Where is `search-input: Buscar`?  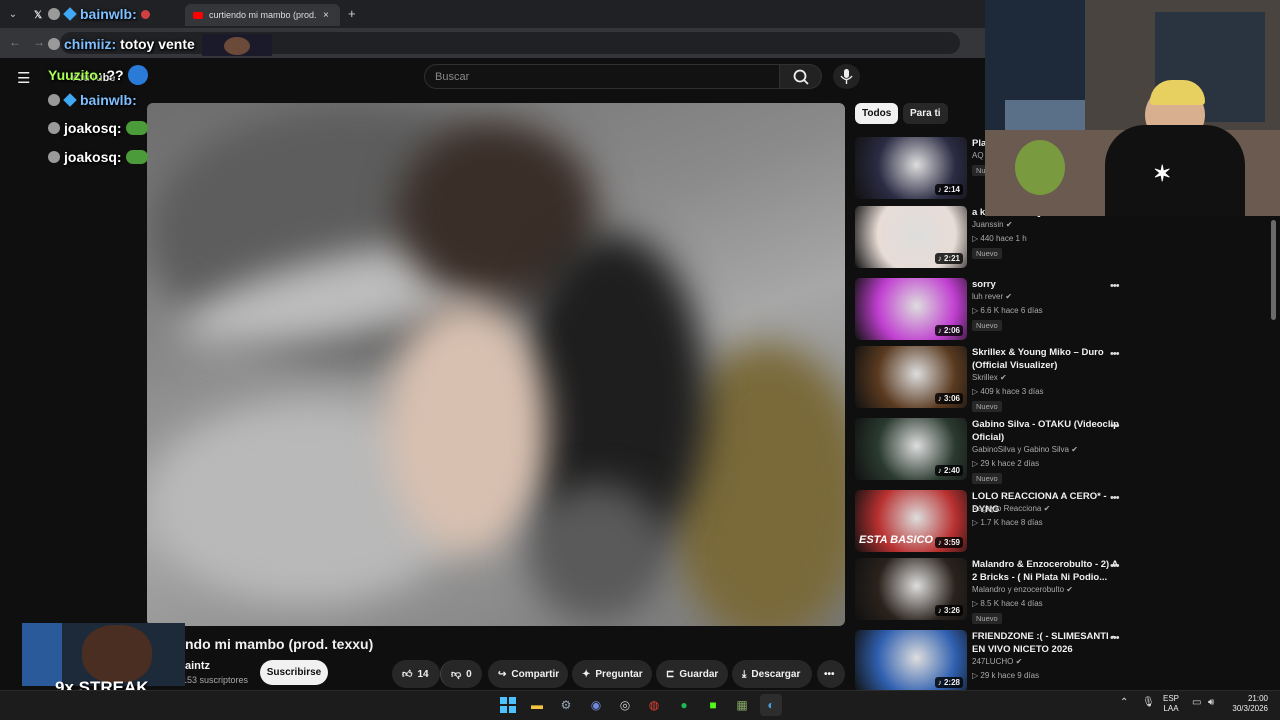 search-input: Buscar is located at coordinates (602, 76).